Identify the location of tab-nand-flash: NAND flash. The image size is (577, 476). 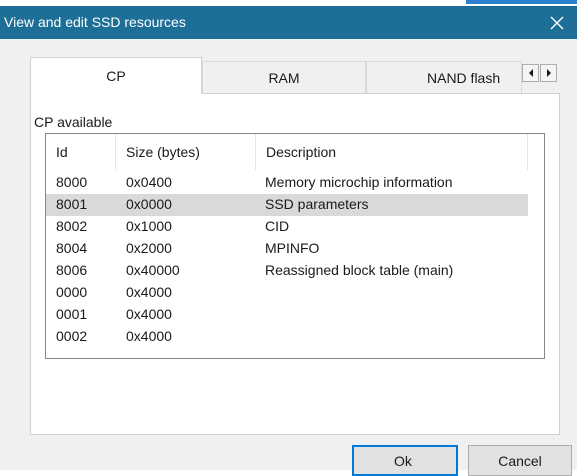
(444, 77).